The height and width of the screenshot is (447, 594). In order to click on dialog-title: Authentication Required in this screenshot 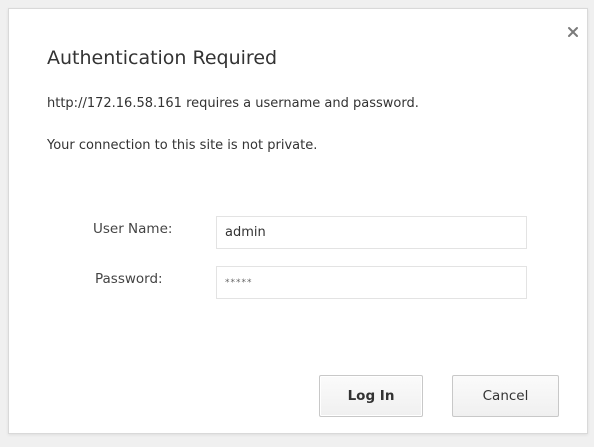, I will do `click(162, 58)`.